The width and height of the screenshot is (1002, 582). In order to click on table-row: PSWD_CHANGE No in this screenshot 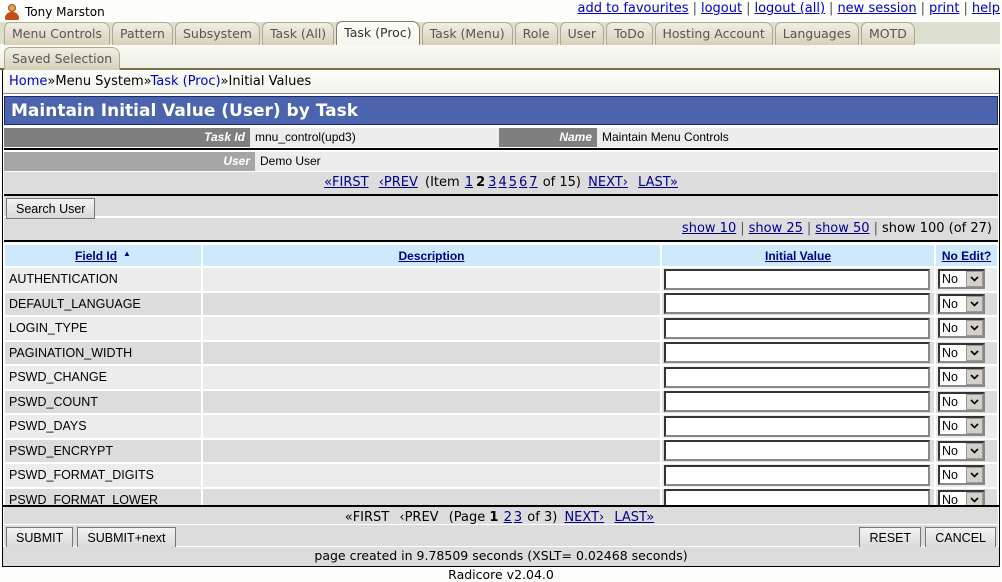, I will do `click(501, 377)`.